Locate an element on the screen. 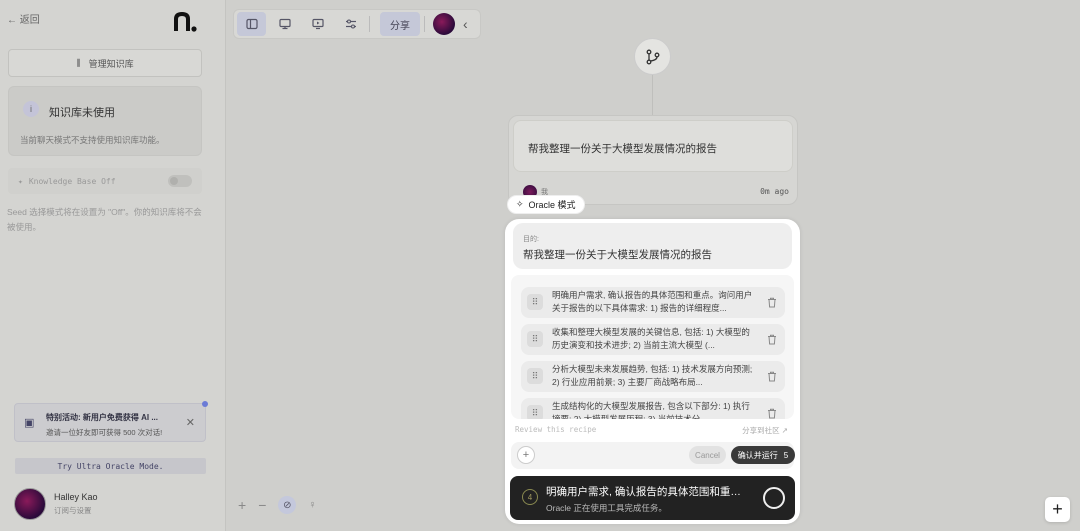 This screenshot has width=1080, height=531. books-icon: ⫼ is located at coordinates (78, 62).